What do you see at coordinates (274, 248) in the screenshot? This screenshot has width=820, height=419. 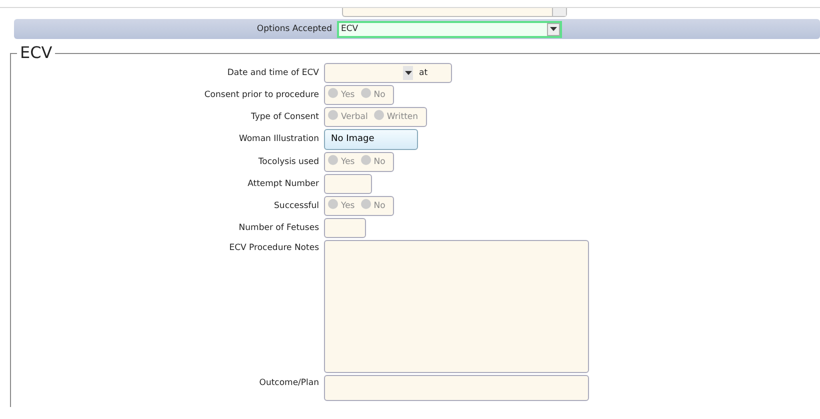 I see `field-label: ECV Procedure Notes` at bounding box center [274, 248].